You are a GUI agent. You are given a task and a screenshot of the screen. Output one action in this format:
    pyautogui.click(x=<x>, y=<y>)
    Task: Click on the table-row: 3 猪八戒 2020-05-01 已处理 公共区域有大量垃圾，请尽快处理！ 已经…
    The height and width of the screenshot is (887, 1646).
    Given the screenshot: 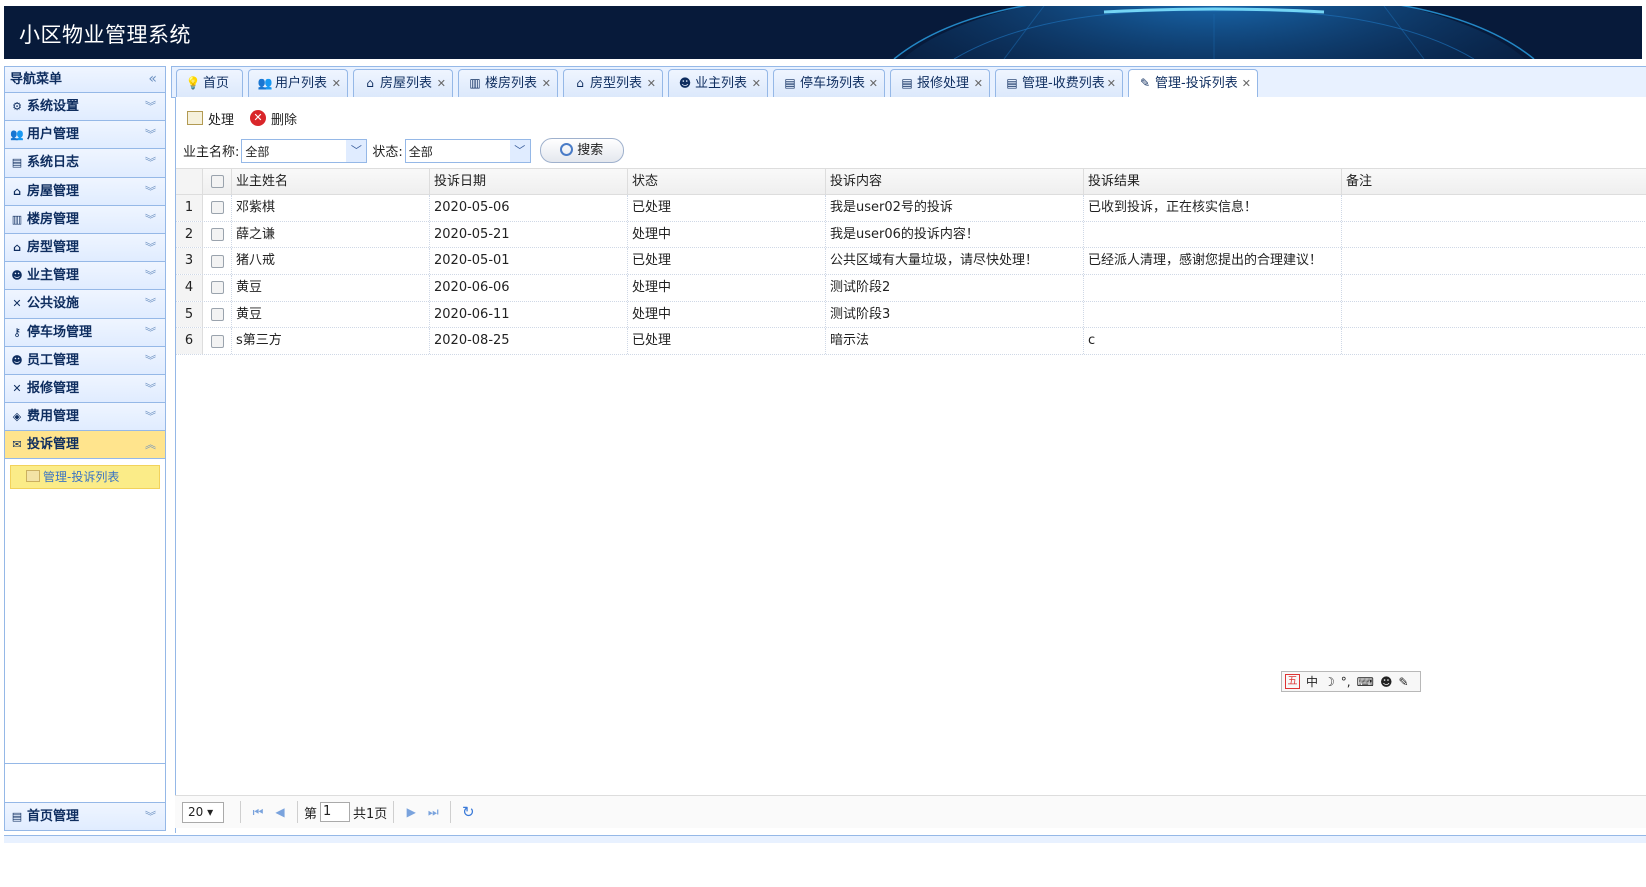 What is the action you would take?
    pyautogui.click(x=911, y=262)
    